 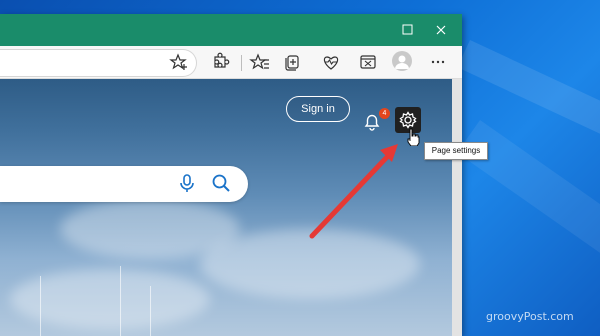 What do you see at coordinates (180, 62) in the screenshot?
I see `favorite-add-icon` at bounding box center [180, 62].